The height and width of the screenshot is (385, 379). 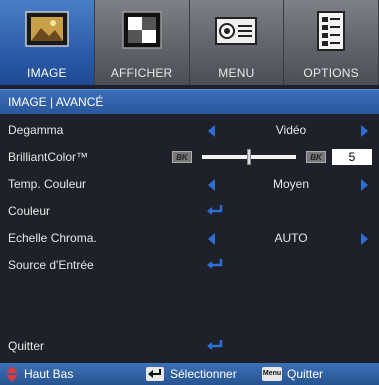 I want to click on couleur-label: Couleur, so click(x=29, y=211).